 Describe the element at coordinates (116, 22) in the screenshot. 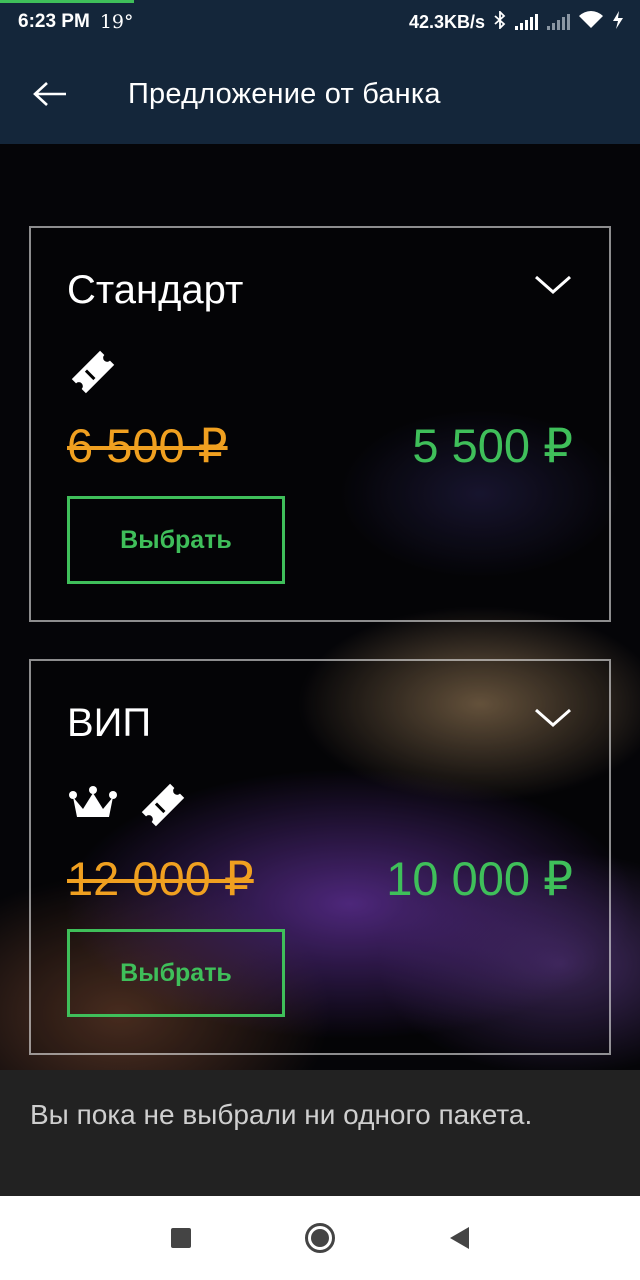

I see `status-temperature: 19°` at that location.